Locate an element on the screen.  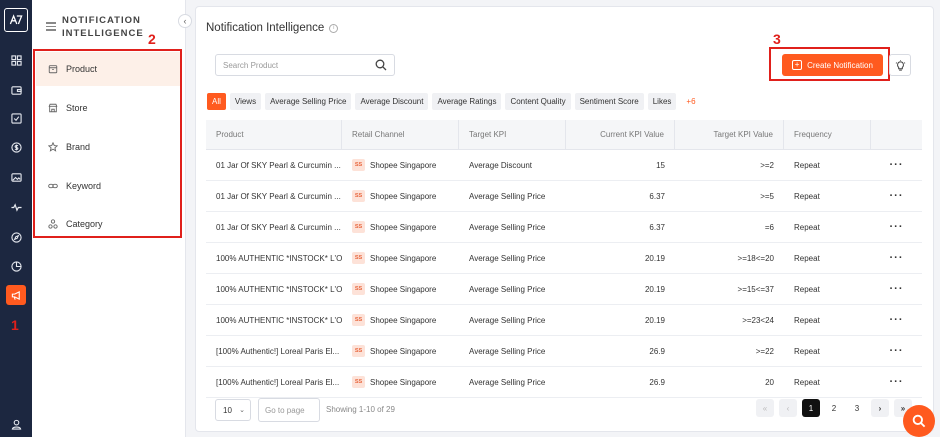
page-1-button: 1 is located at coordinates (811, 408).